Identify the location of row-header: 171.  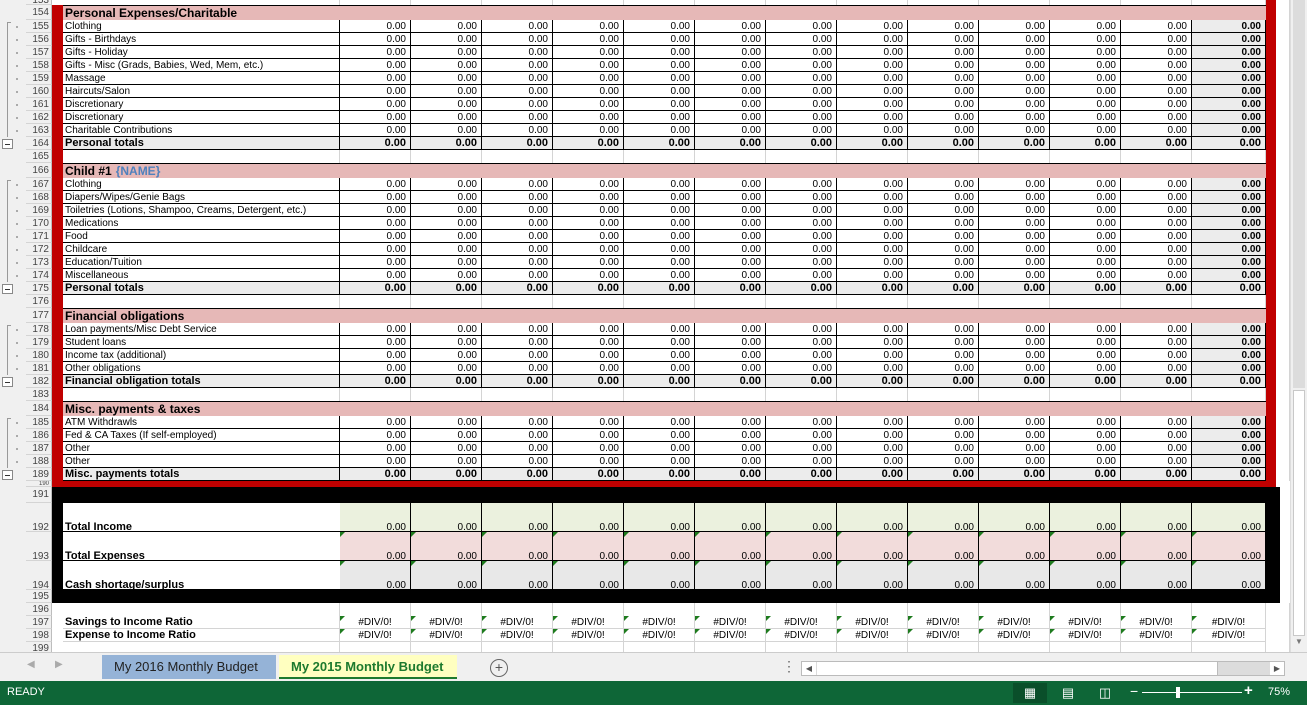
(39, 236).